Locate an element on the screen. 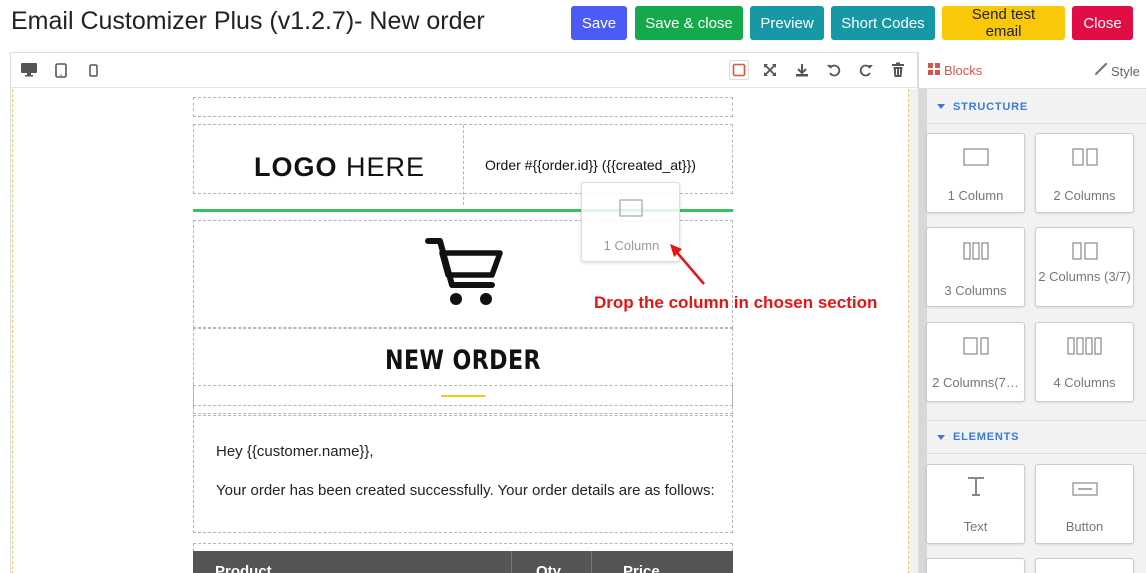 This screenshot has width=1146, height=573. message-row is located at coordinates (463, 474).